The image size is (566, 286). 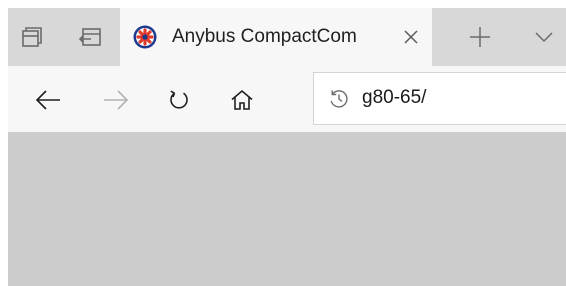 I want to click on close-icon, so click(x=411, y=37).